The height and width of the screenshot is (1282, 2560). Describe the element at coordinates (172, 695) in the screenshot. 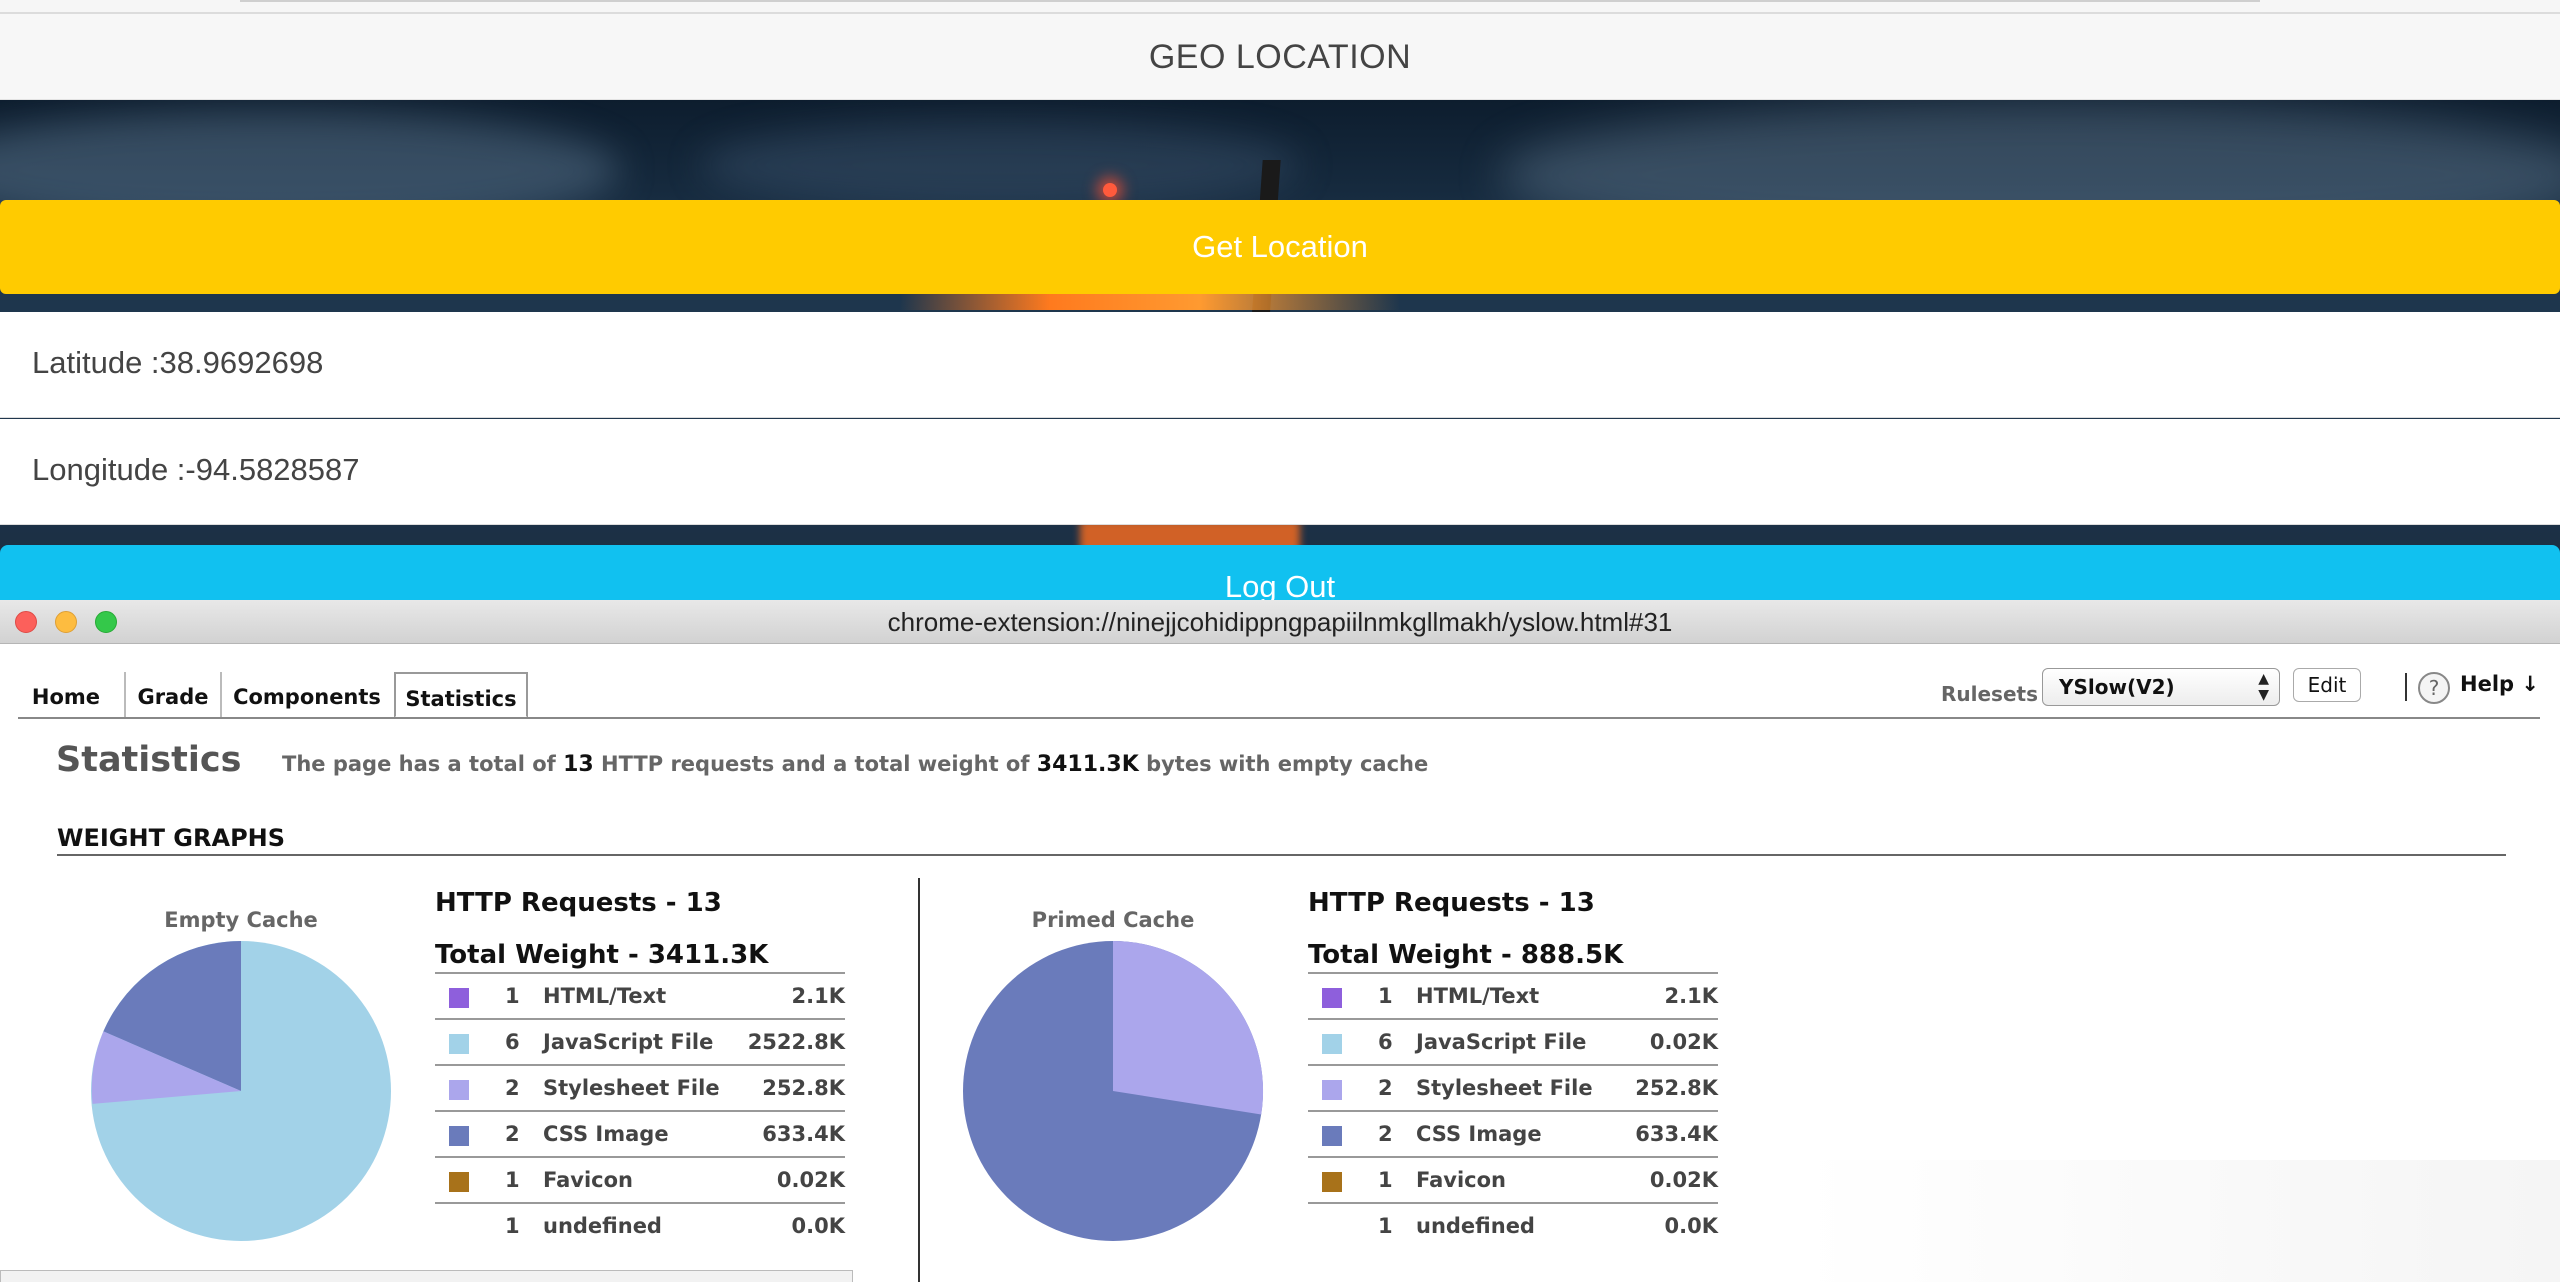

I see `tab-grade: Grade` at that location.